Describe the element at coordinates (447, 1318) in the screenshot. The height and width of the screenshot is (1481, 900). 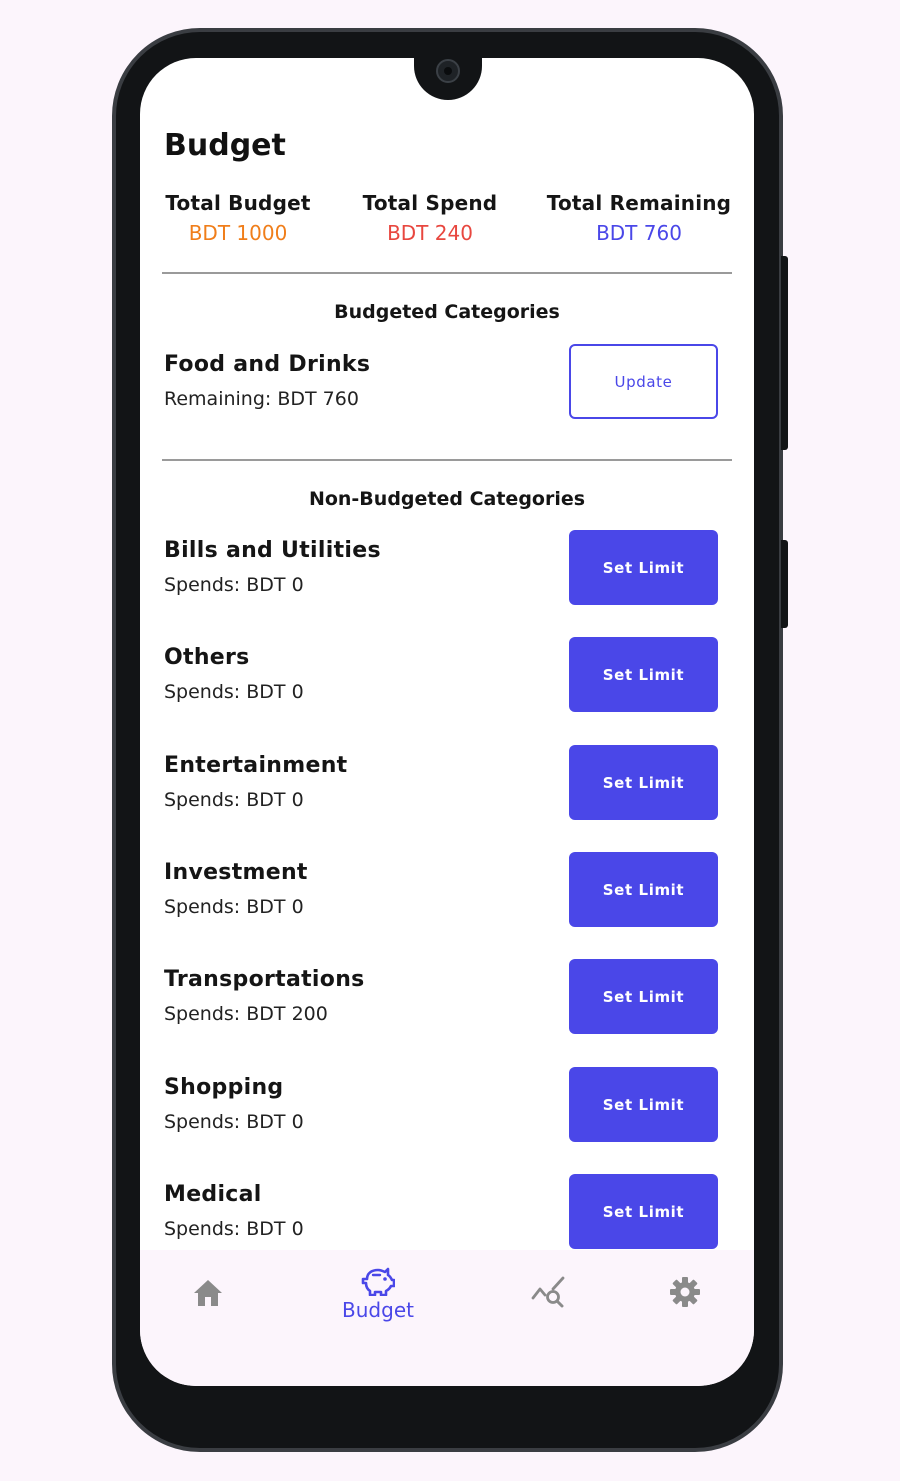
I see `bottom-navigation: Budget` at that location.